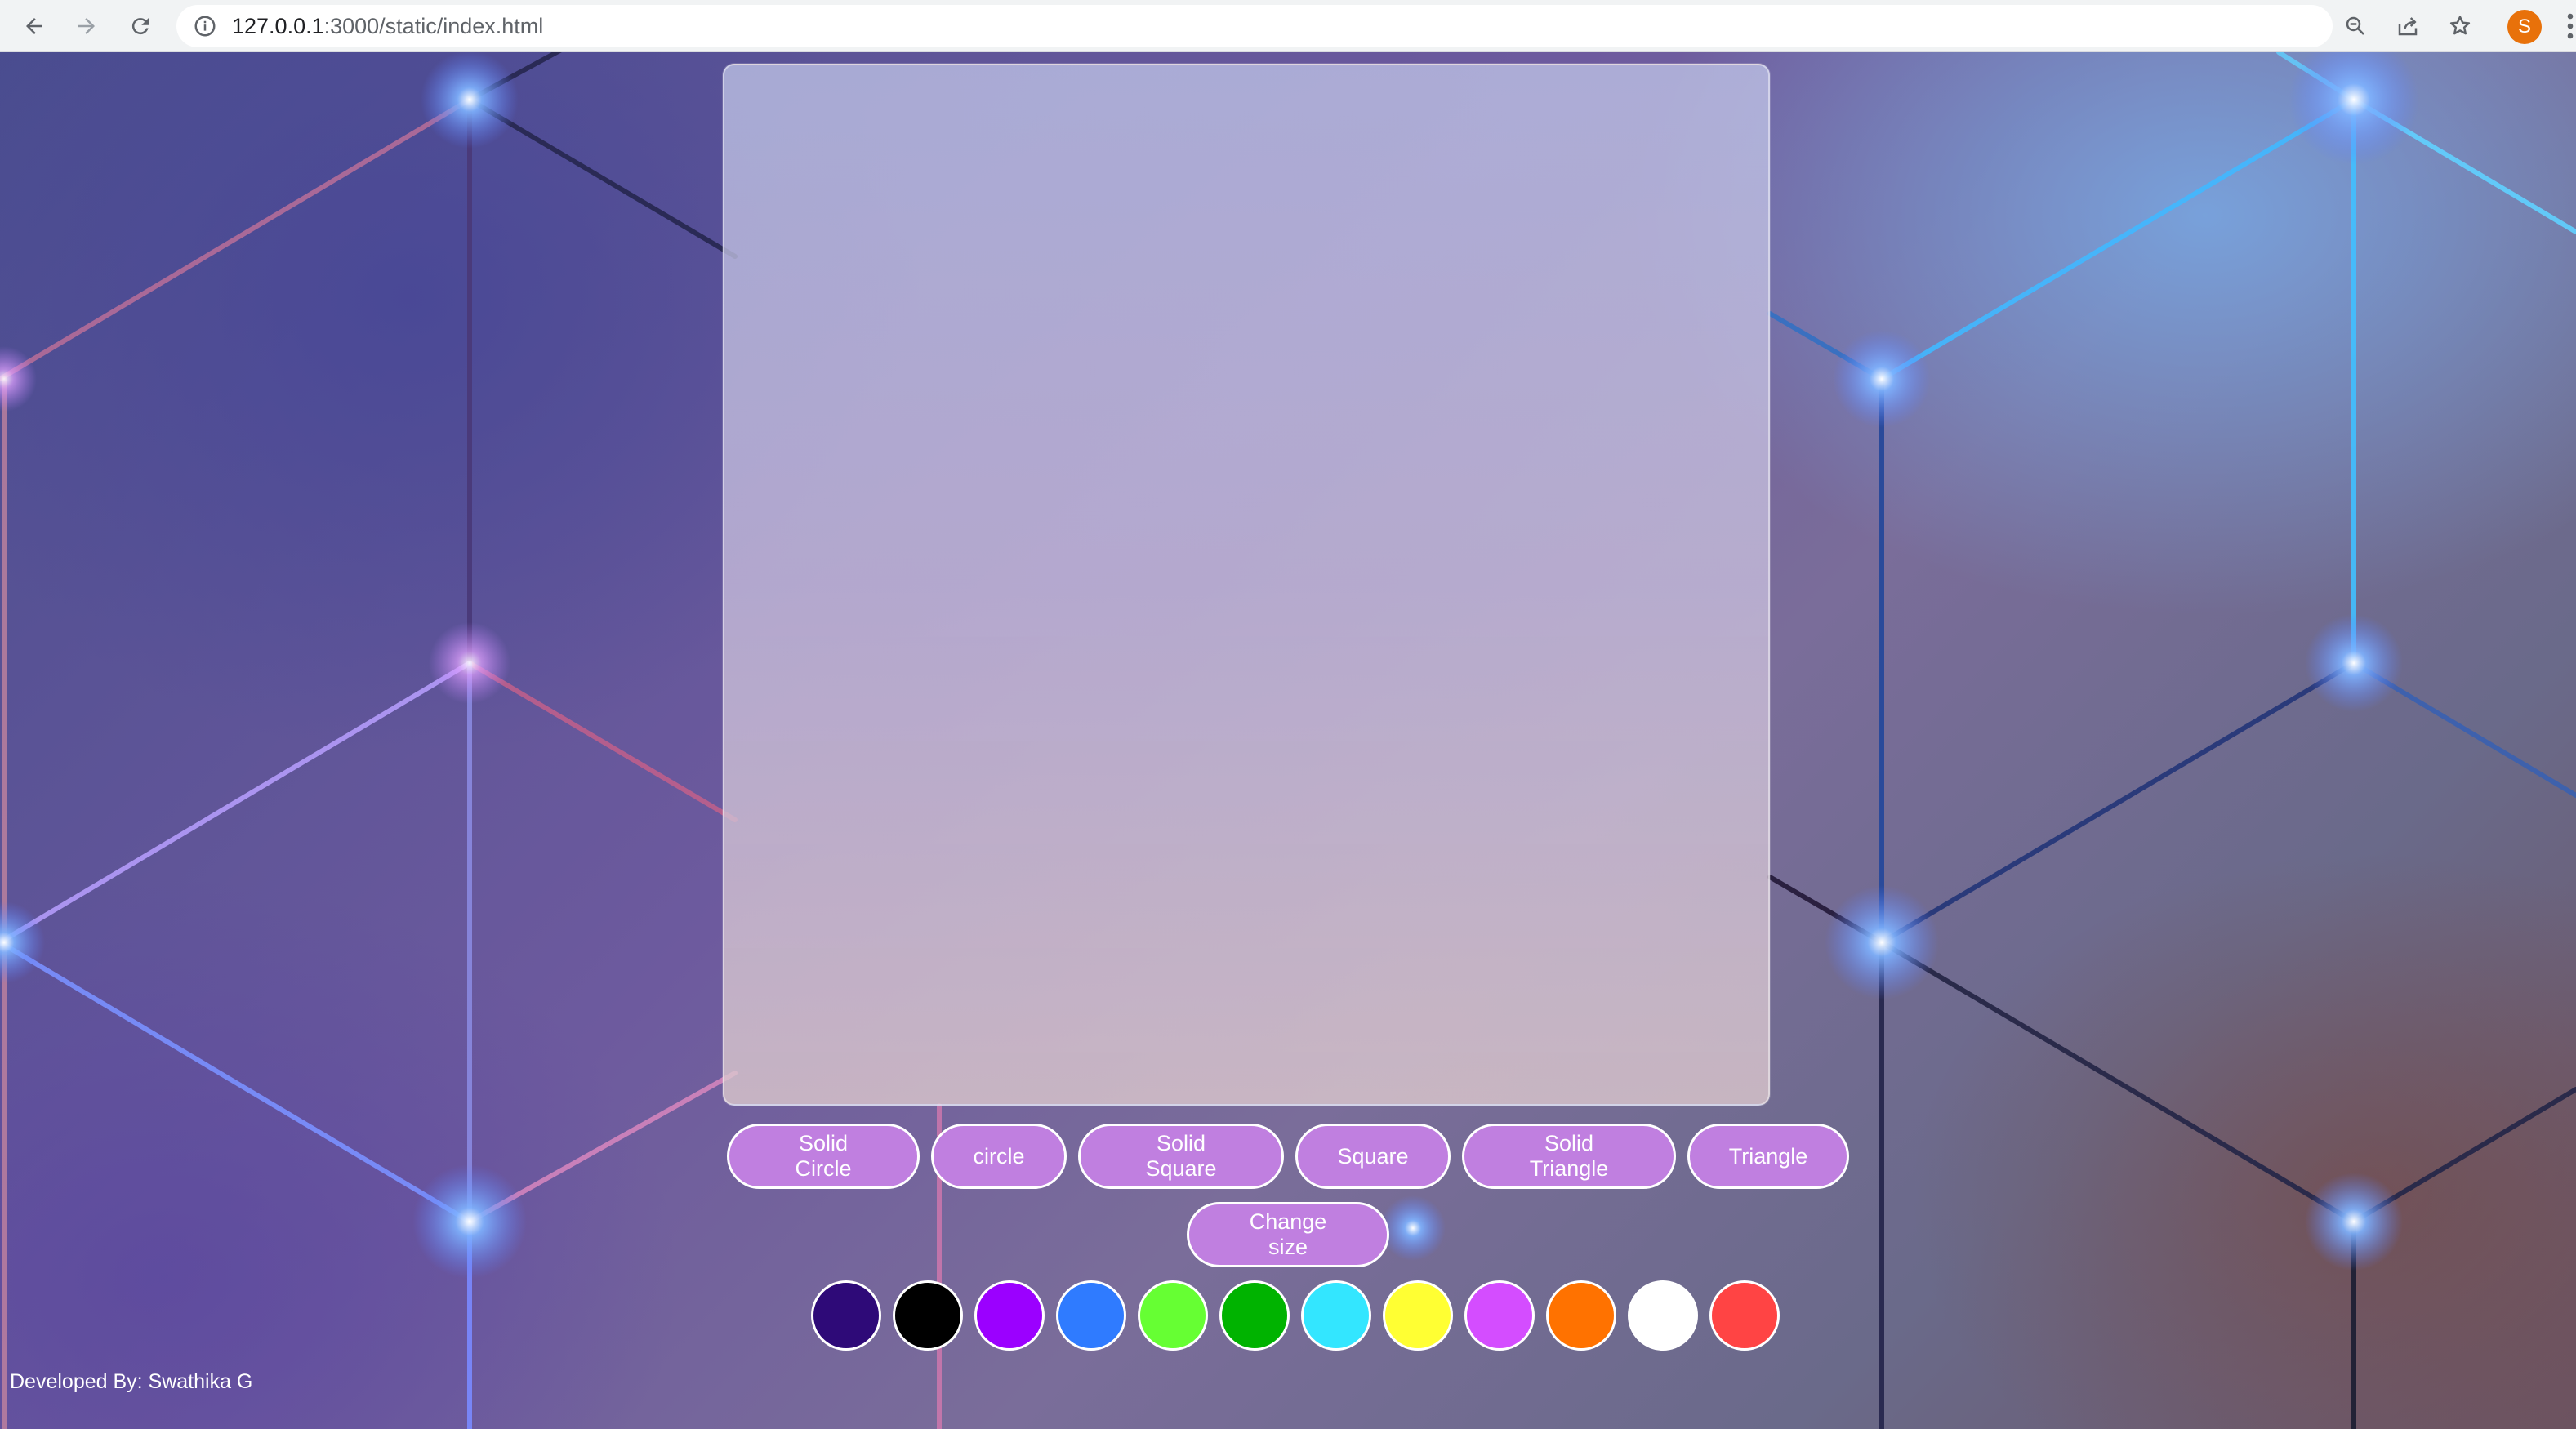  I want to click on circle-button: circle, so click(999, 1157).